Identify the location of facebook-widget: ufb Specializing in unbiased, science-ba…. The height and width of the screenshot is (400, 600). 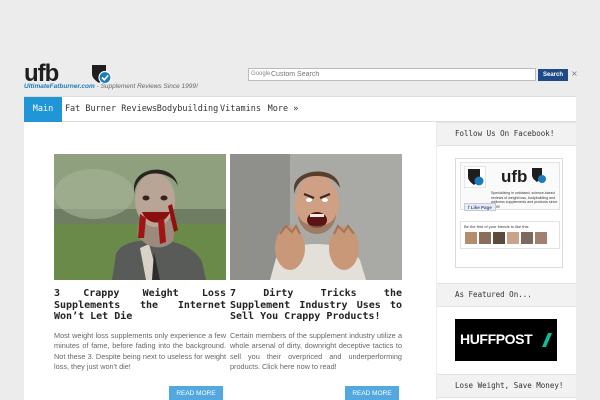
(509, 213).